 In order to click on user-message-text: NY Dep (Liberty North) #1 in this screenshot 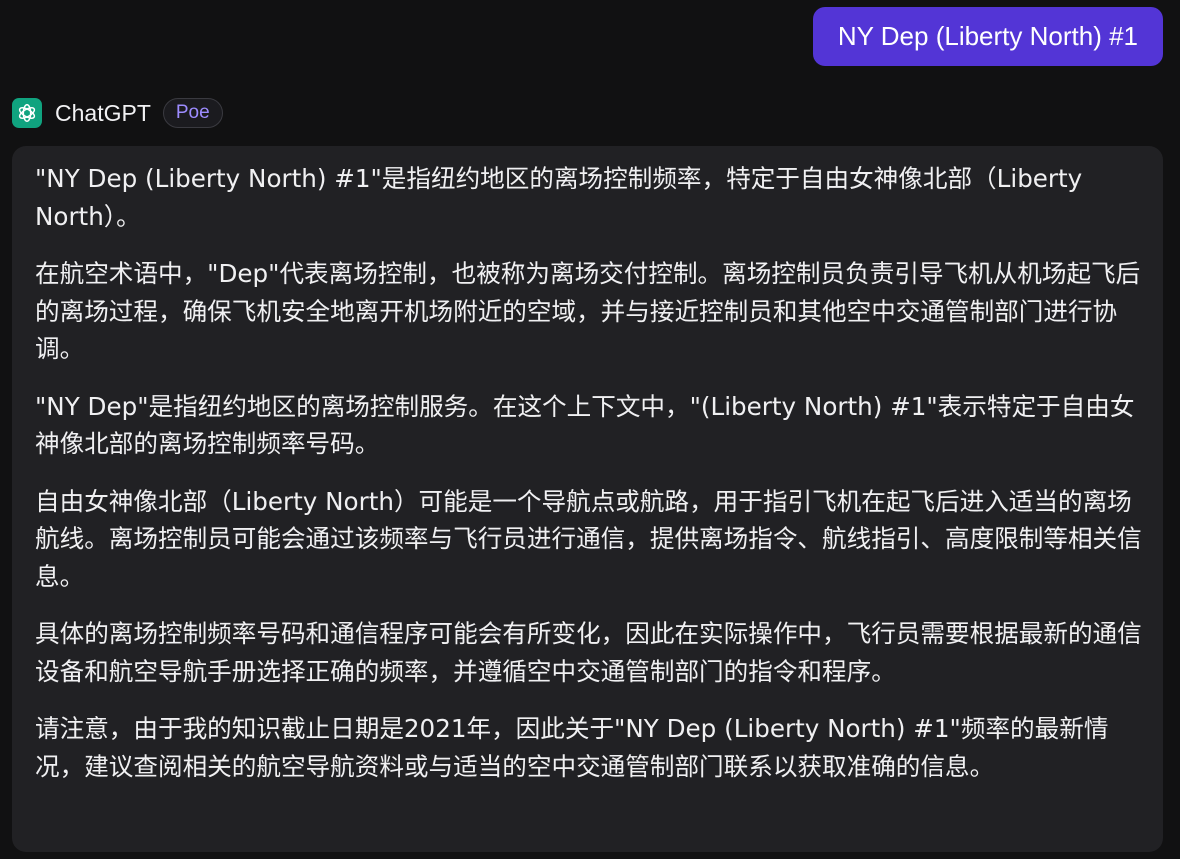, I will do `click(987, 36)`.